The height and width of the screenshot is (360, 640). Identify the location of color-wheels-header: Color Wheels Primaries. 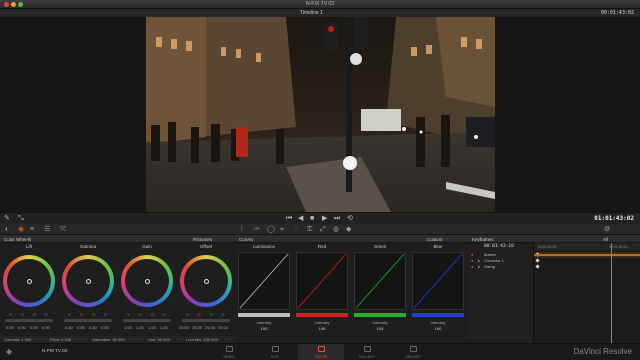
(117, 239).